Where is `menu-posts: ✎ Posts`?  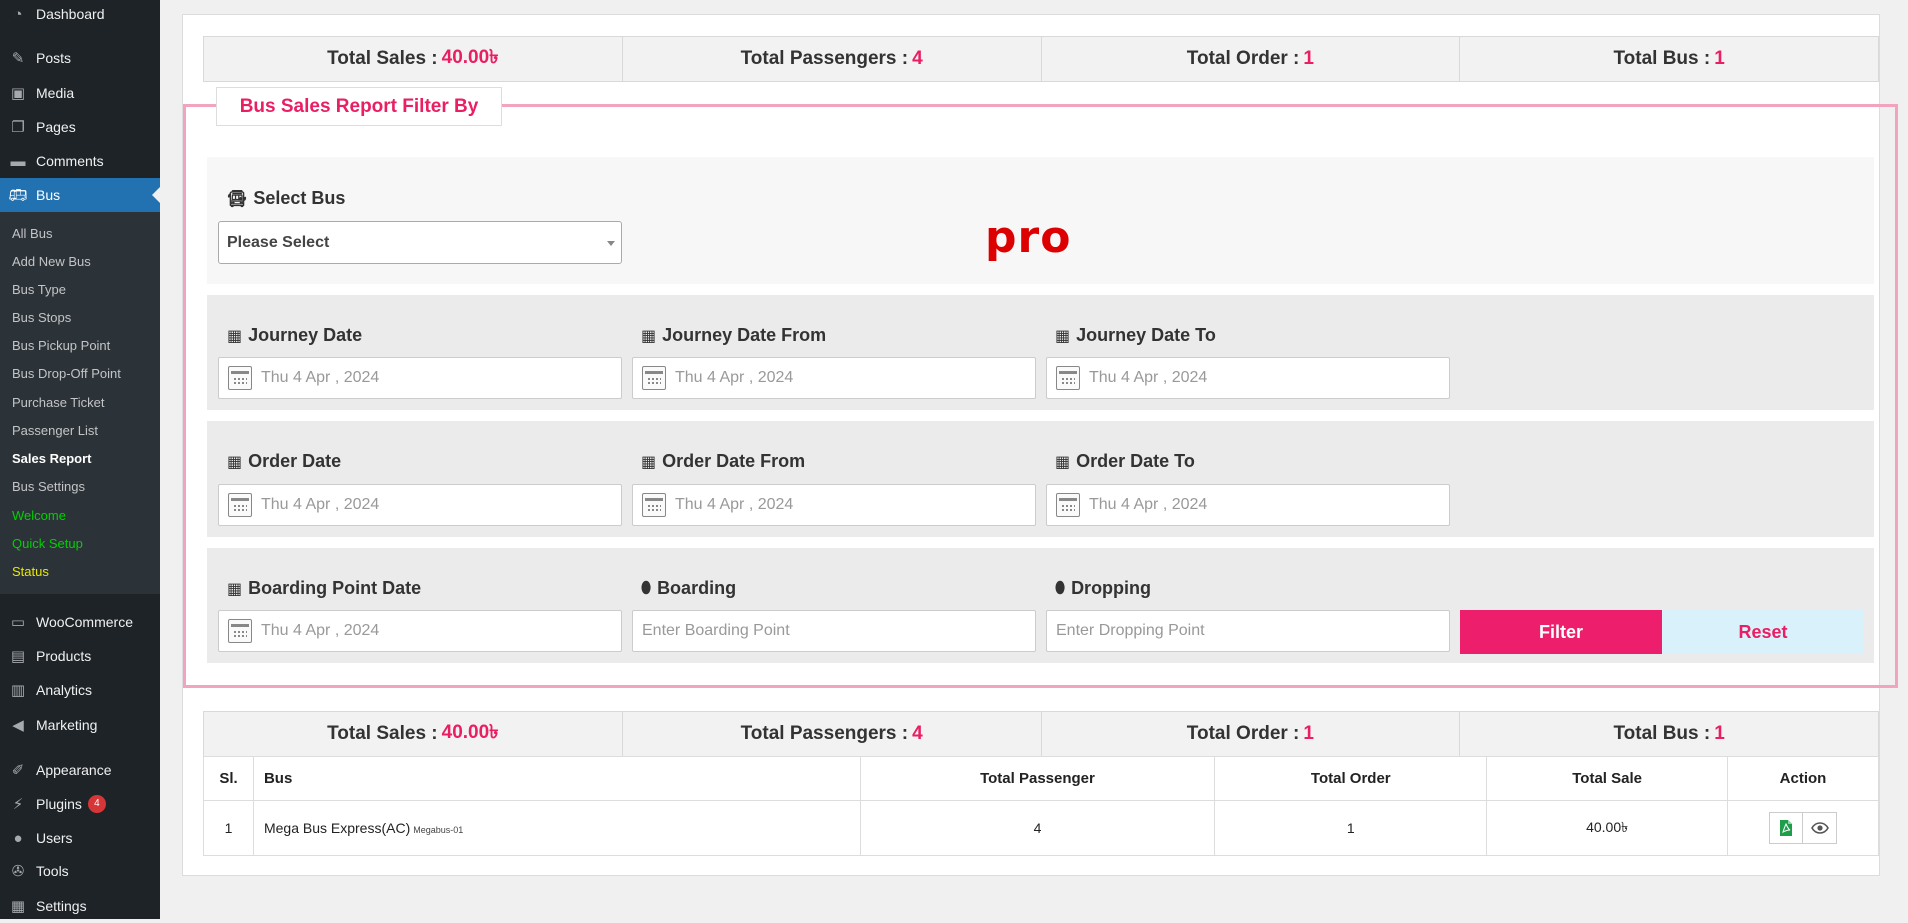
menu-posts: ✎ Posts is located at coordinates (80, 58).